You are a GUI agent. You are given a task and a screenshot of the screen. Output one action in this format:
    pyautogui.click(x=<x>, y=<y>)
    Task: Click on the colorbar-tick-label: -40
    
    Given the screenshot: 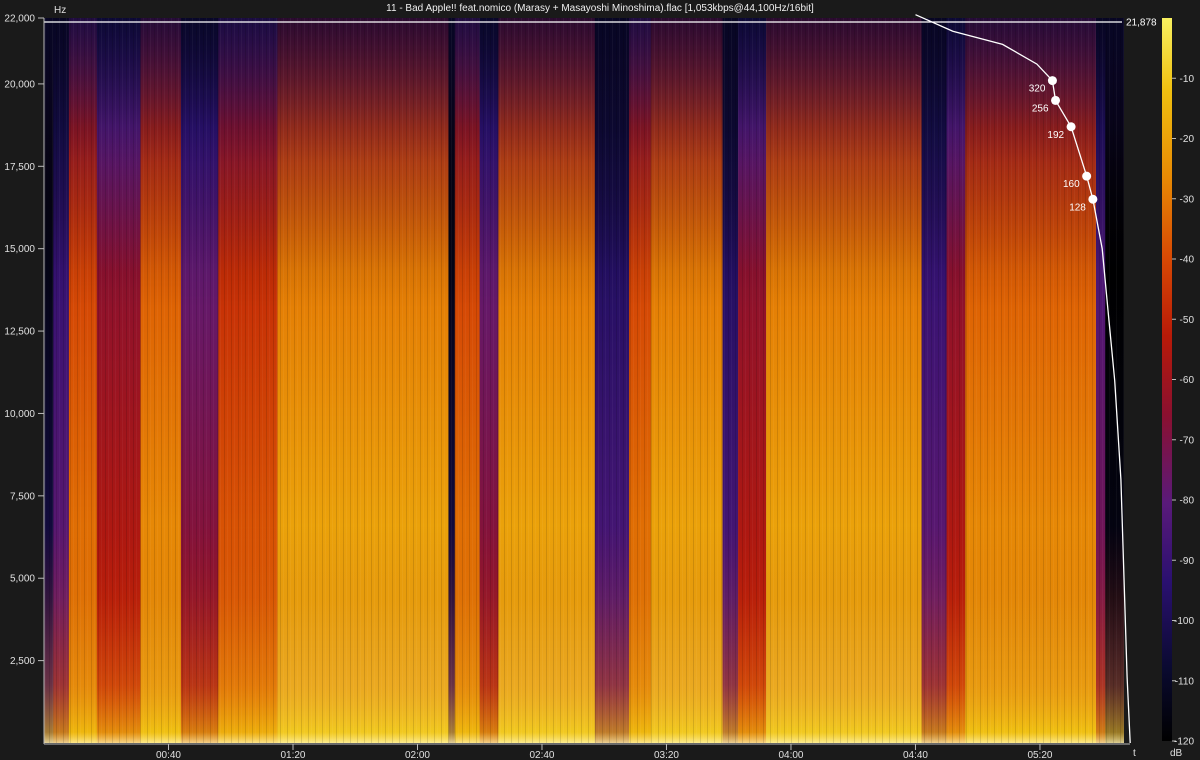 What is the action you would take?
    pyautogui.click(x=1187, y=260)
    